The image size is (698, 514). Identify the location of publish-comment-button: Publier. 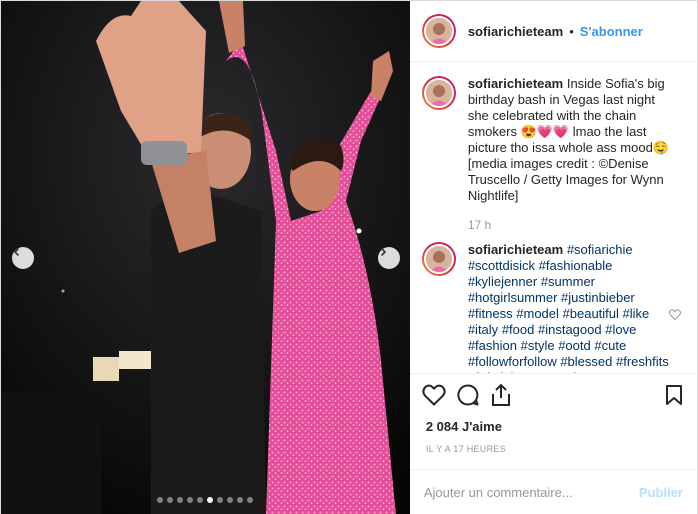
(661, 492).